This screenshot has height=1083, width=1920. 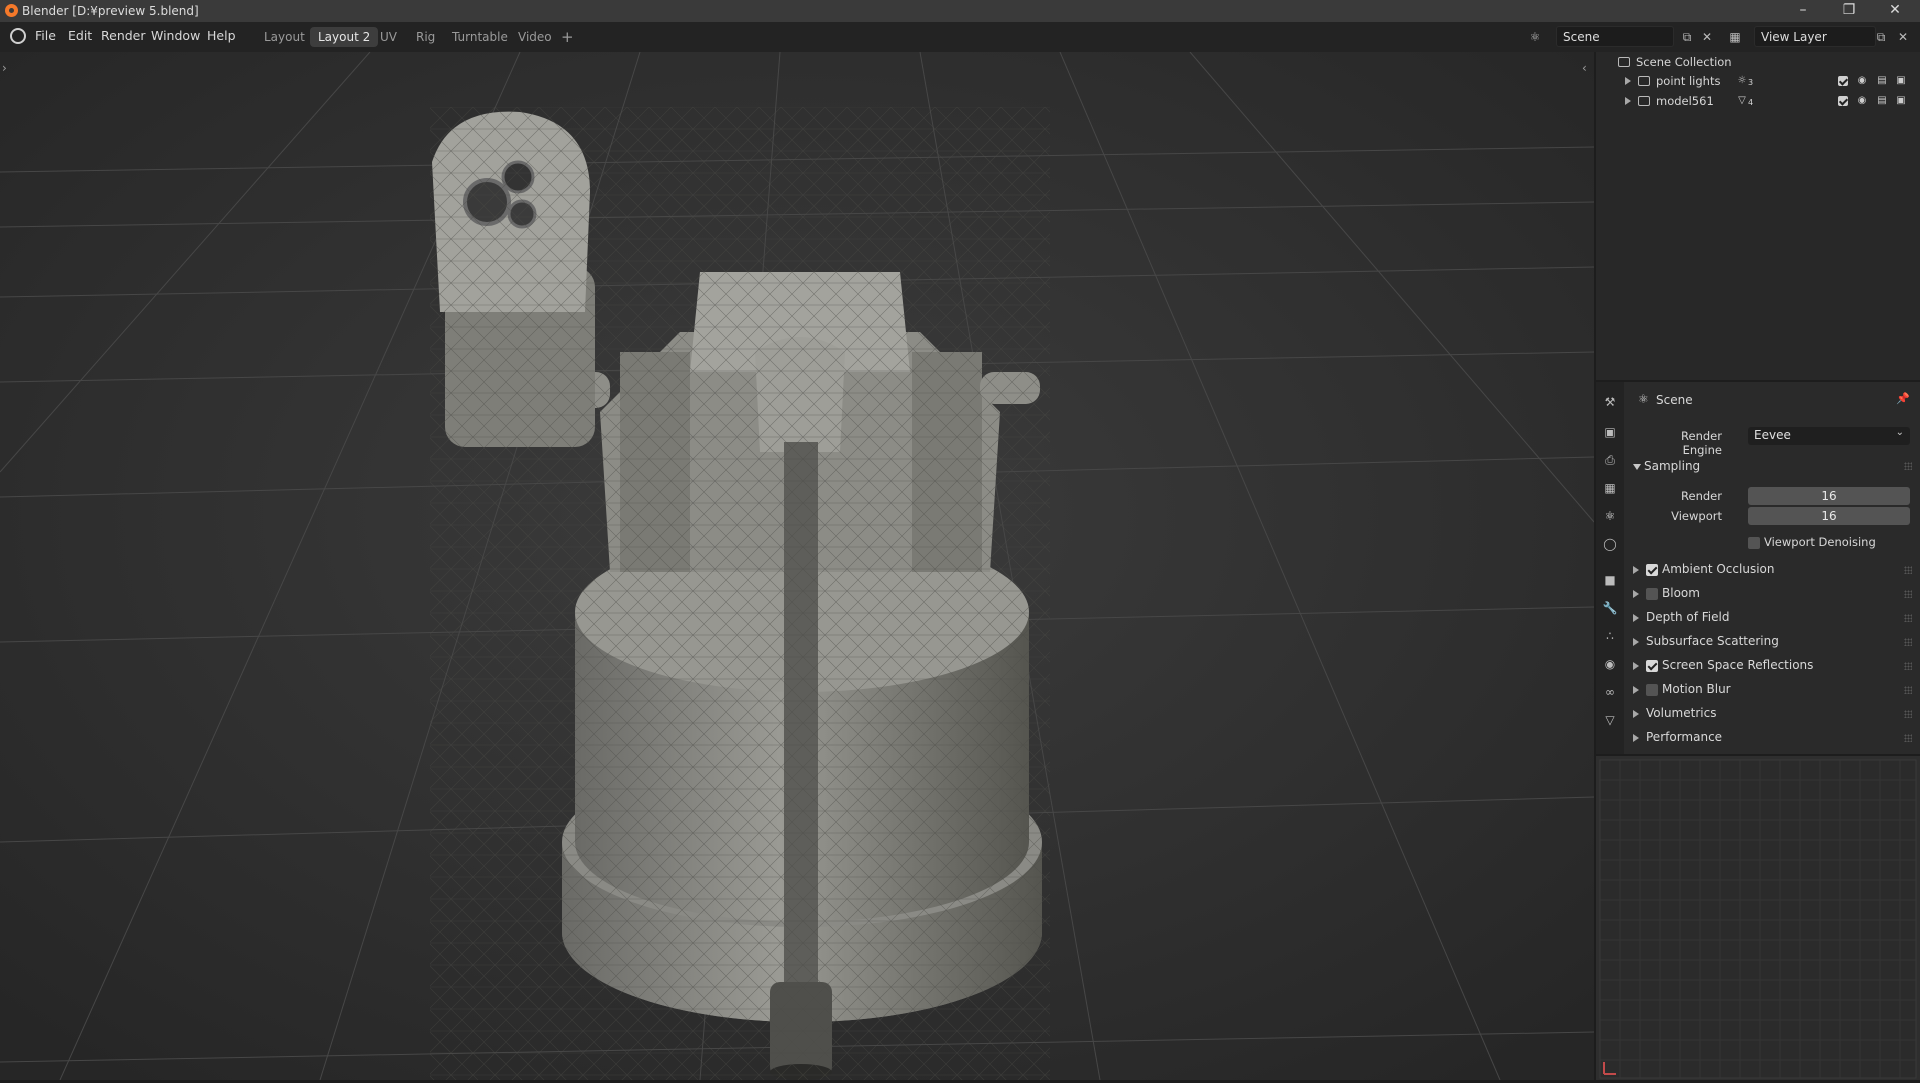 What do you see at coordinates (221, 35) in the screenshot?
I see `menu-help: Help` at bounding box center [221, 35].